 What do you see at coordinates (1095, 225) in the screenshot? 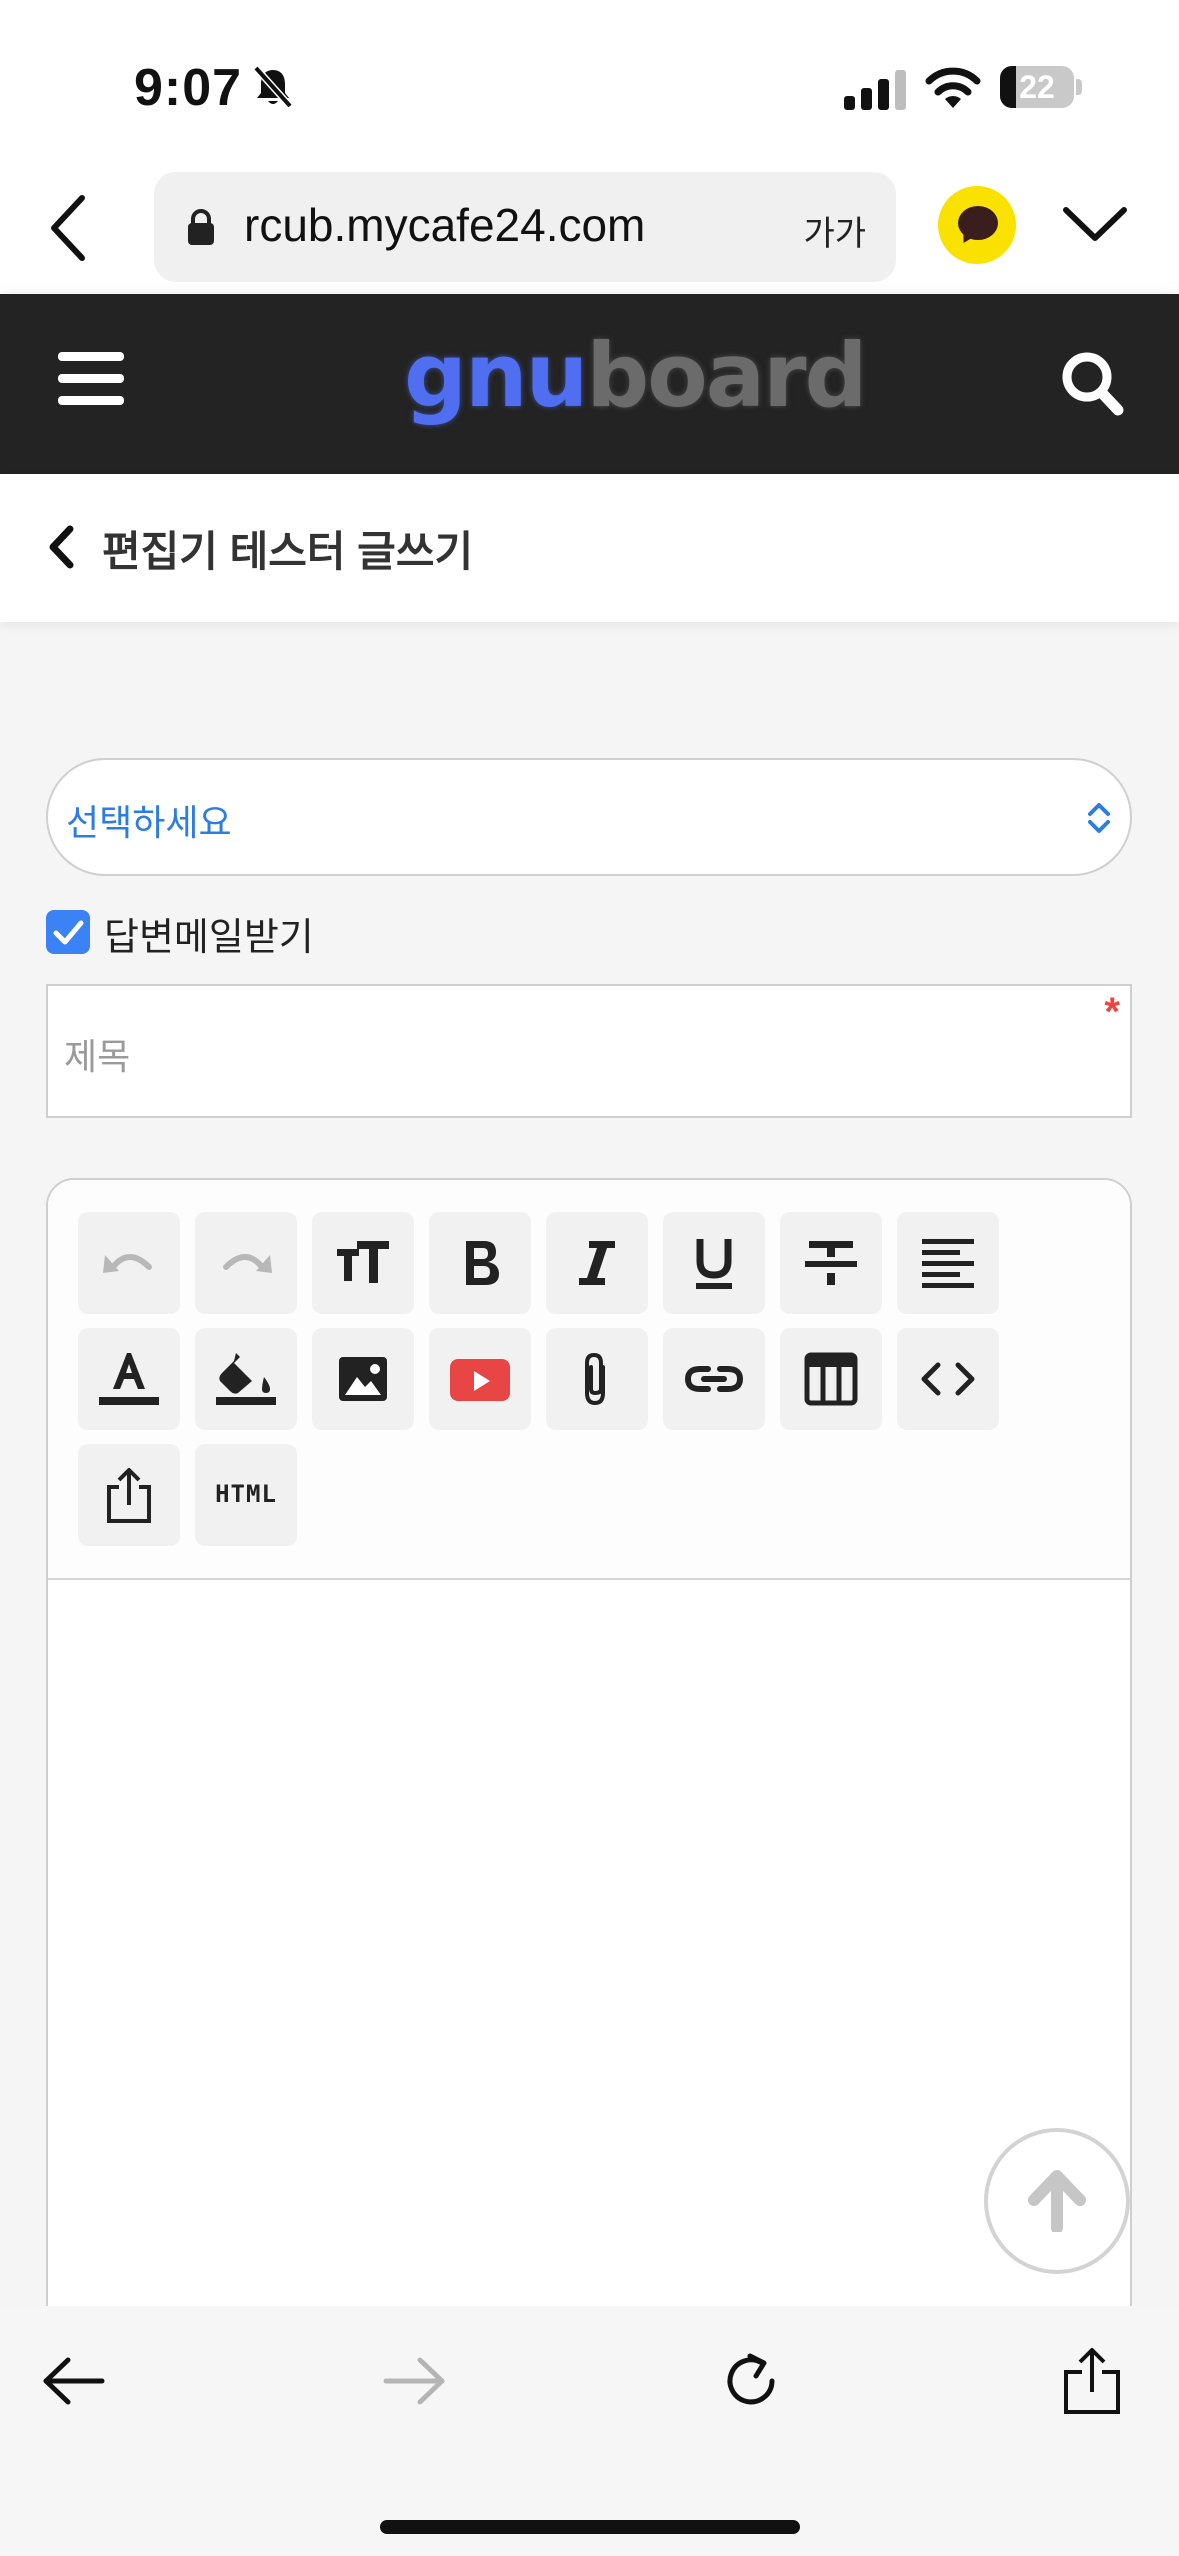
I see `chevron-down-icon` at bounding box center [1095, 225].